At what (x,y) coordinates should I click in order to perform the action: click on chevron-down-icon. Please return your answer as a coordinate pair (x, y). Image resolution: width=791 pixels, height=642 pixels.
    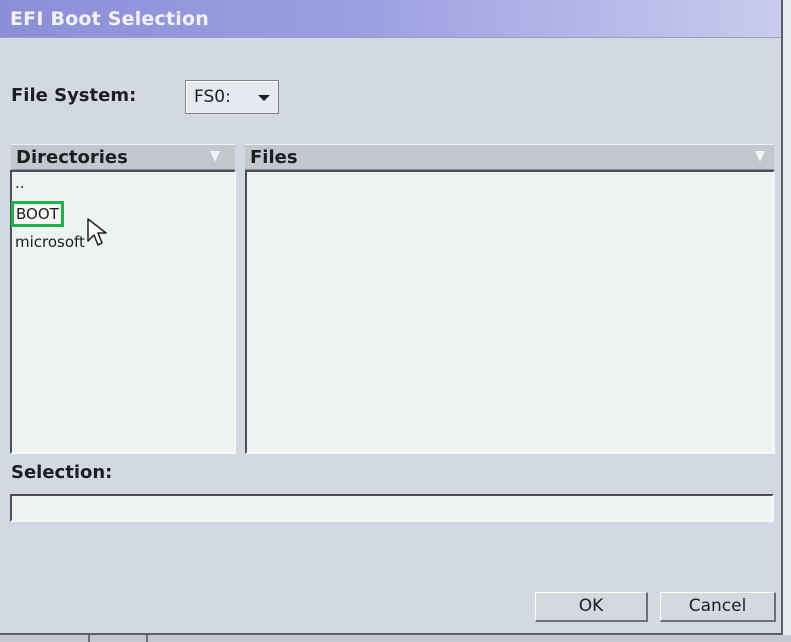
    Looking at the image, I should click on (264, 98).